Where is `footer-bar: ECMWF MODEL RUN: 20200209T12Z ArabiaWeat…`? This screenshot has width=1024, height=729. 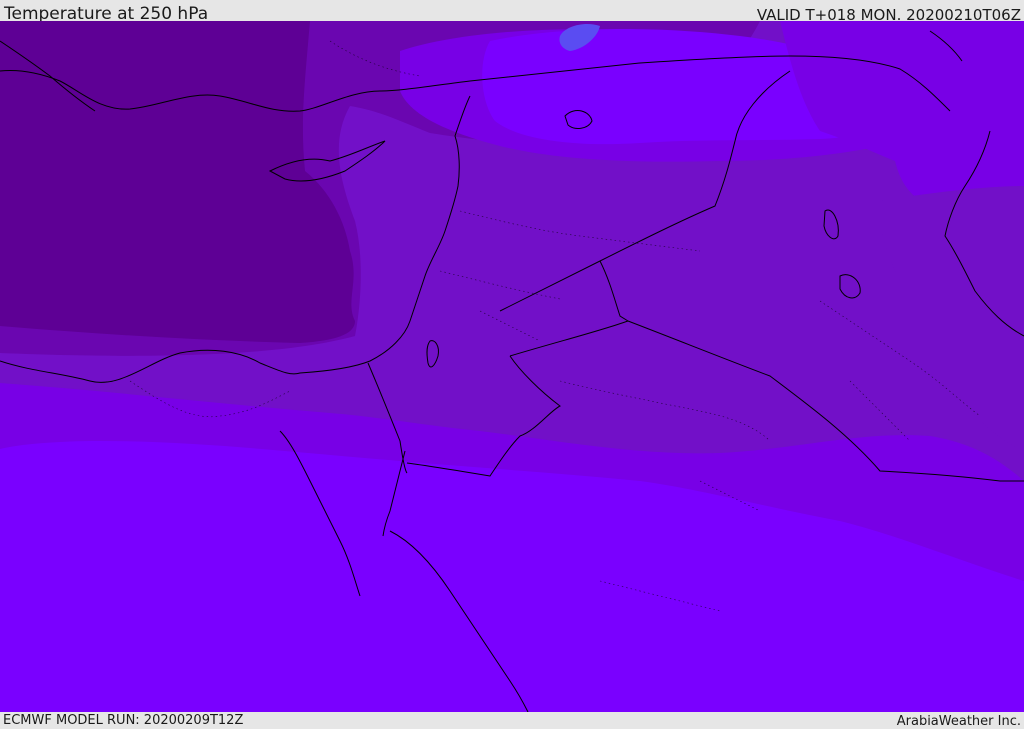
footer-bar: ECMWF MODEL RUN: 20200209T12Z ArabiaWeat… is located at coordinates (512, 720).